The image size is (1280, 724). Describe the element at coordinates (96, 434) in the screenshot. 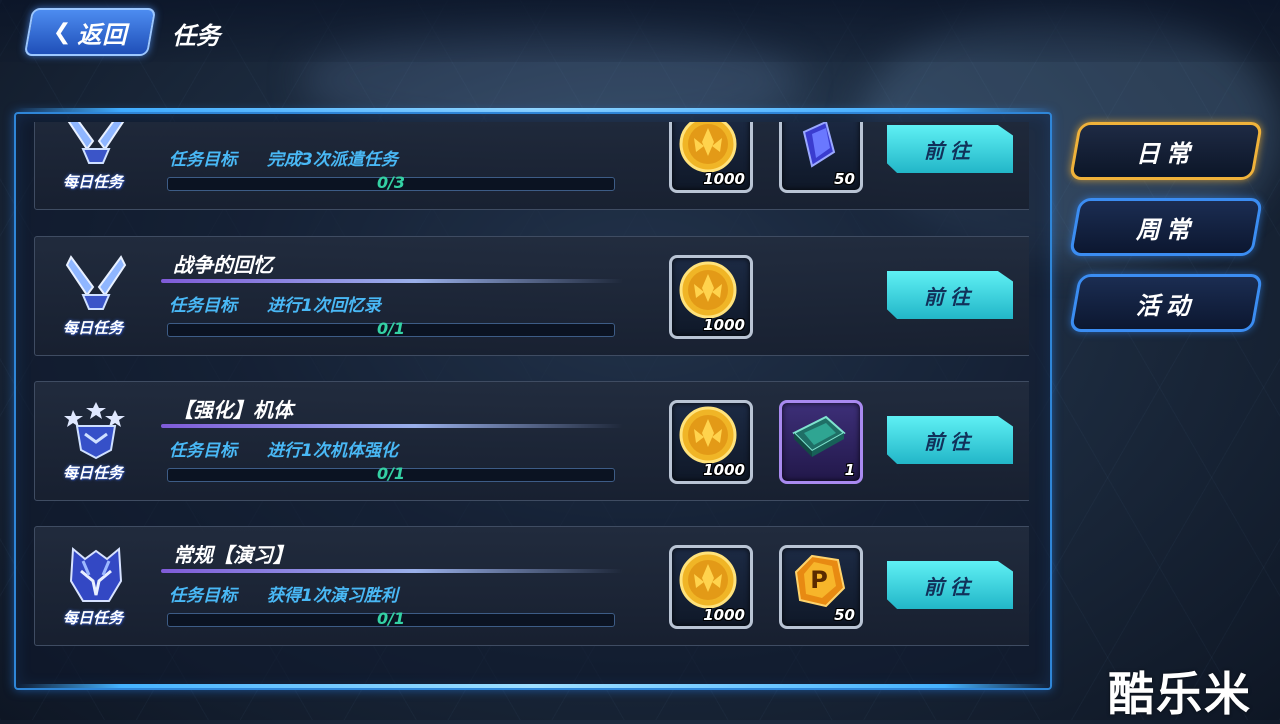

I see `star-emblem-icon` at that location.